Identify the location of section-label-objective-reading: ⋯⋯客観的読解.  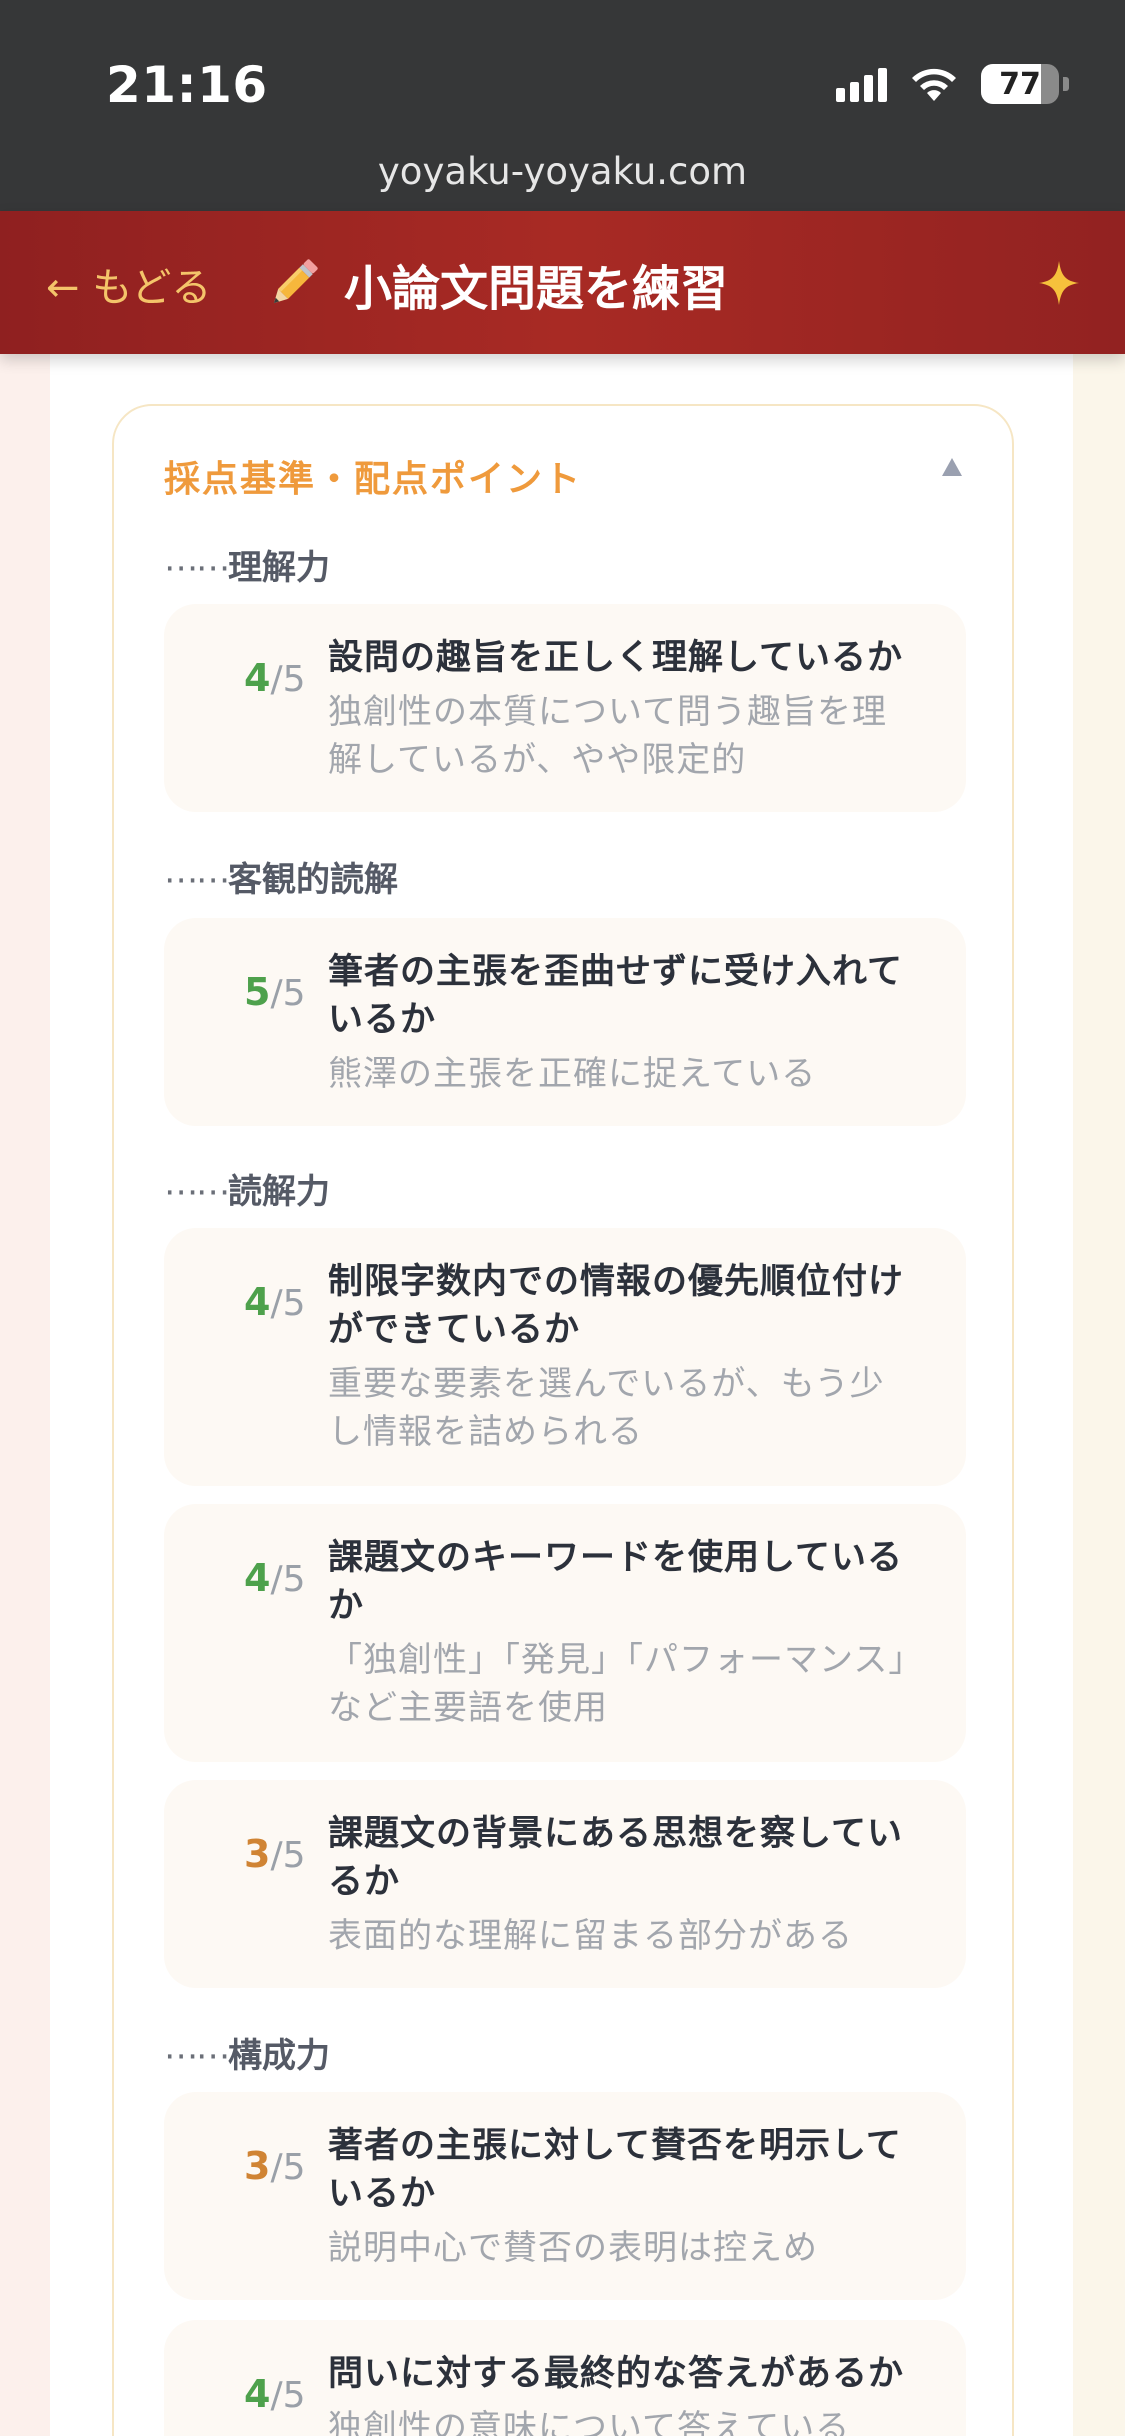
(281, 880).